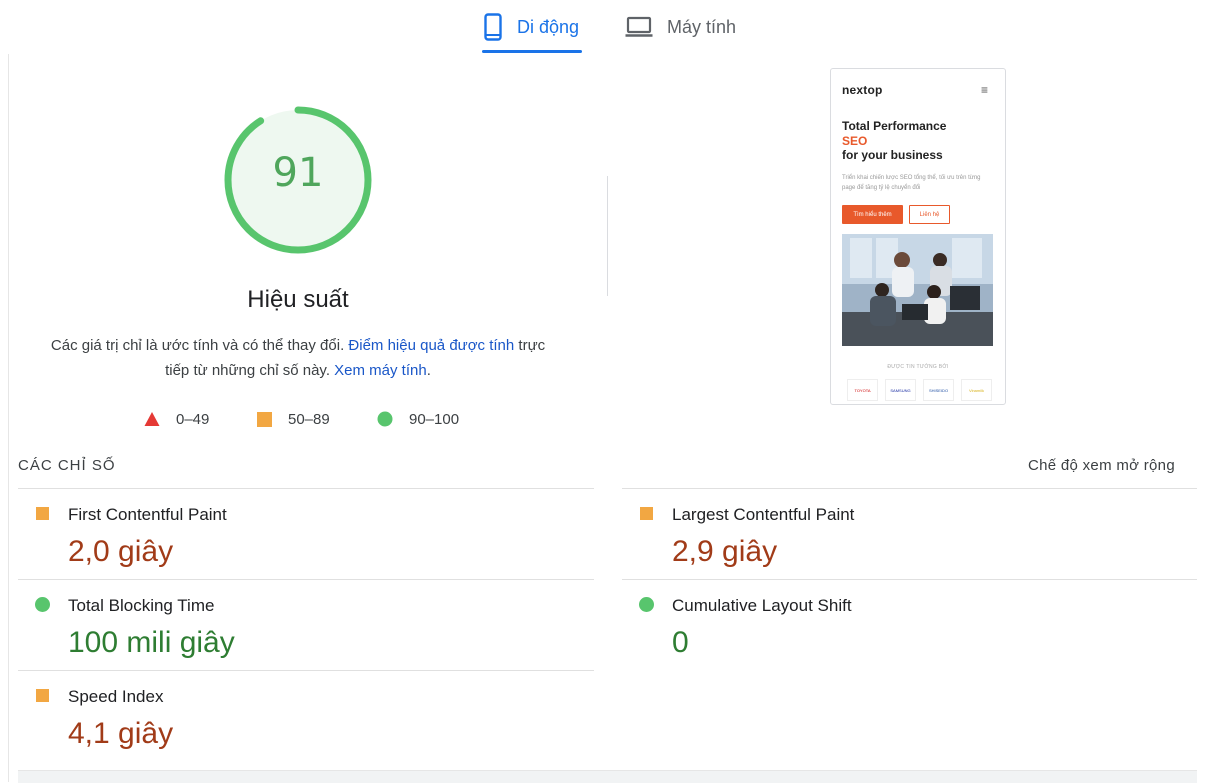  I want to click on legend-fail: 0–49, so click(176, 419).